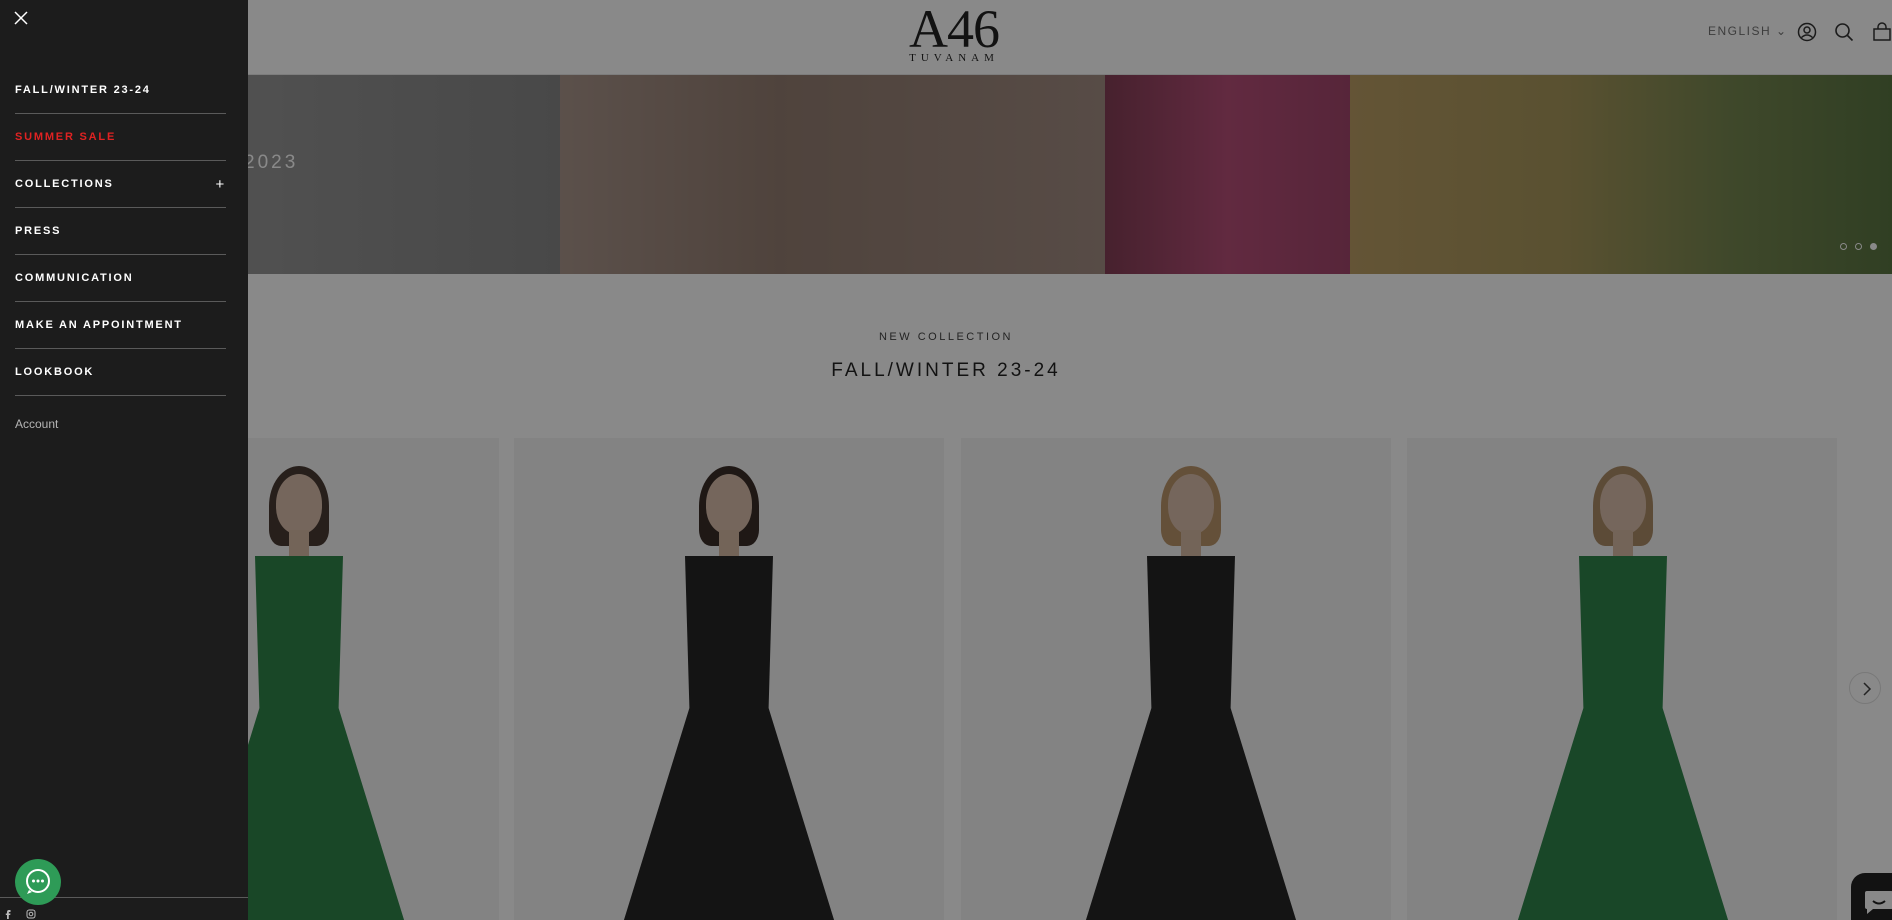 Image resolution: width=1892 pixels, height=920 pixels. What do you see at coordinates (83, 90) in the screenshot?
I see `menu-item-label: FALL/WINTER 23-24` at bounding box center [83, 90].